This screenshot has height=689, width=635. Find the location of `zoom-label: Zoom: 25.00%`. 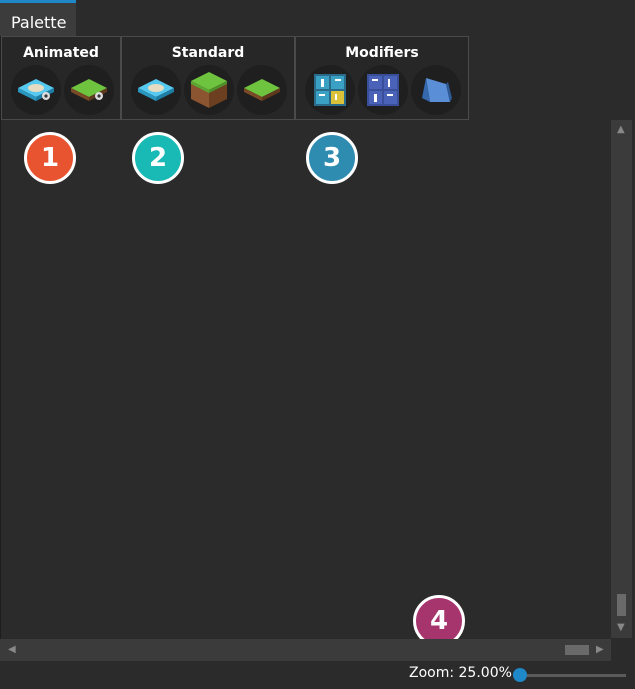

zoom-label: Zoom: 25.00% is located at coordinates (460, 673).